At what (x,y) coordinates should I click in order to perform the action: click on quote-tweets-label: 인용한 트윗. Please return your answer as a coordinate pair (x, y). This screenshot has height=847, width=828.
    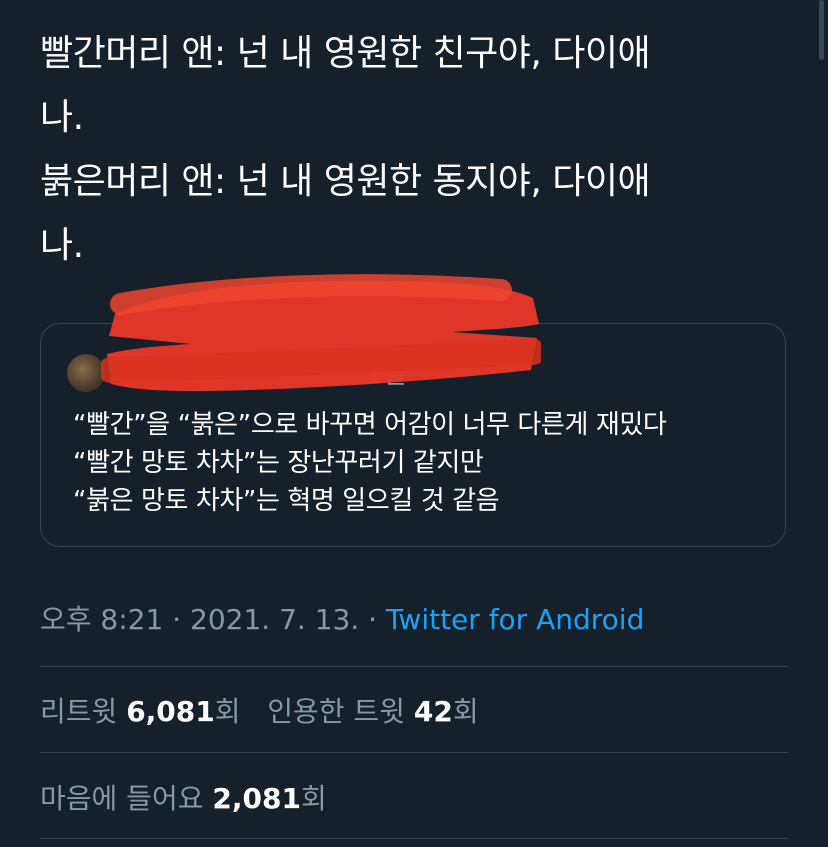
    Looking at the image, I should click on (336, 711).